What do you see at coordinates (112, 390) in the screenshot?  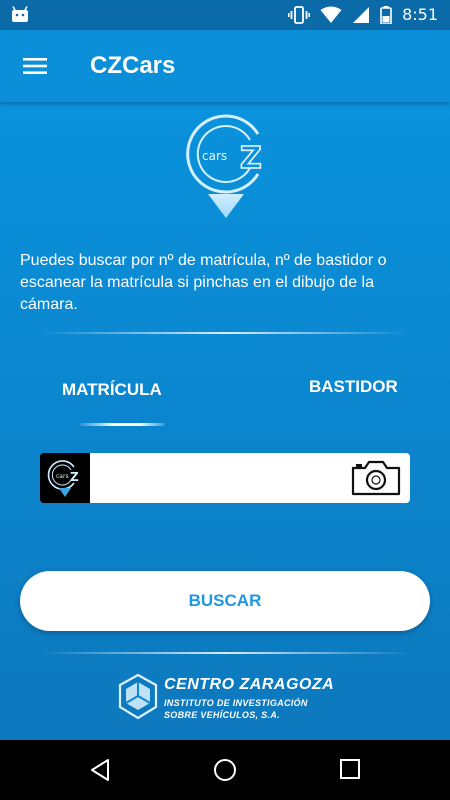 I see `tab-matricula: MATRÍCULA` at bounding box center [112, 390].